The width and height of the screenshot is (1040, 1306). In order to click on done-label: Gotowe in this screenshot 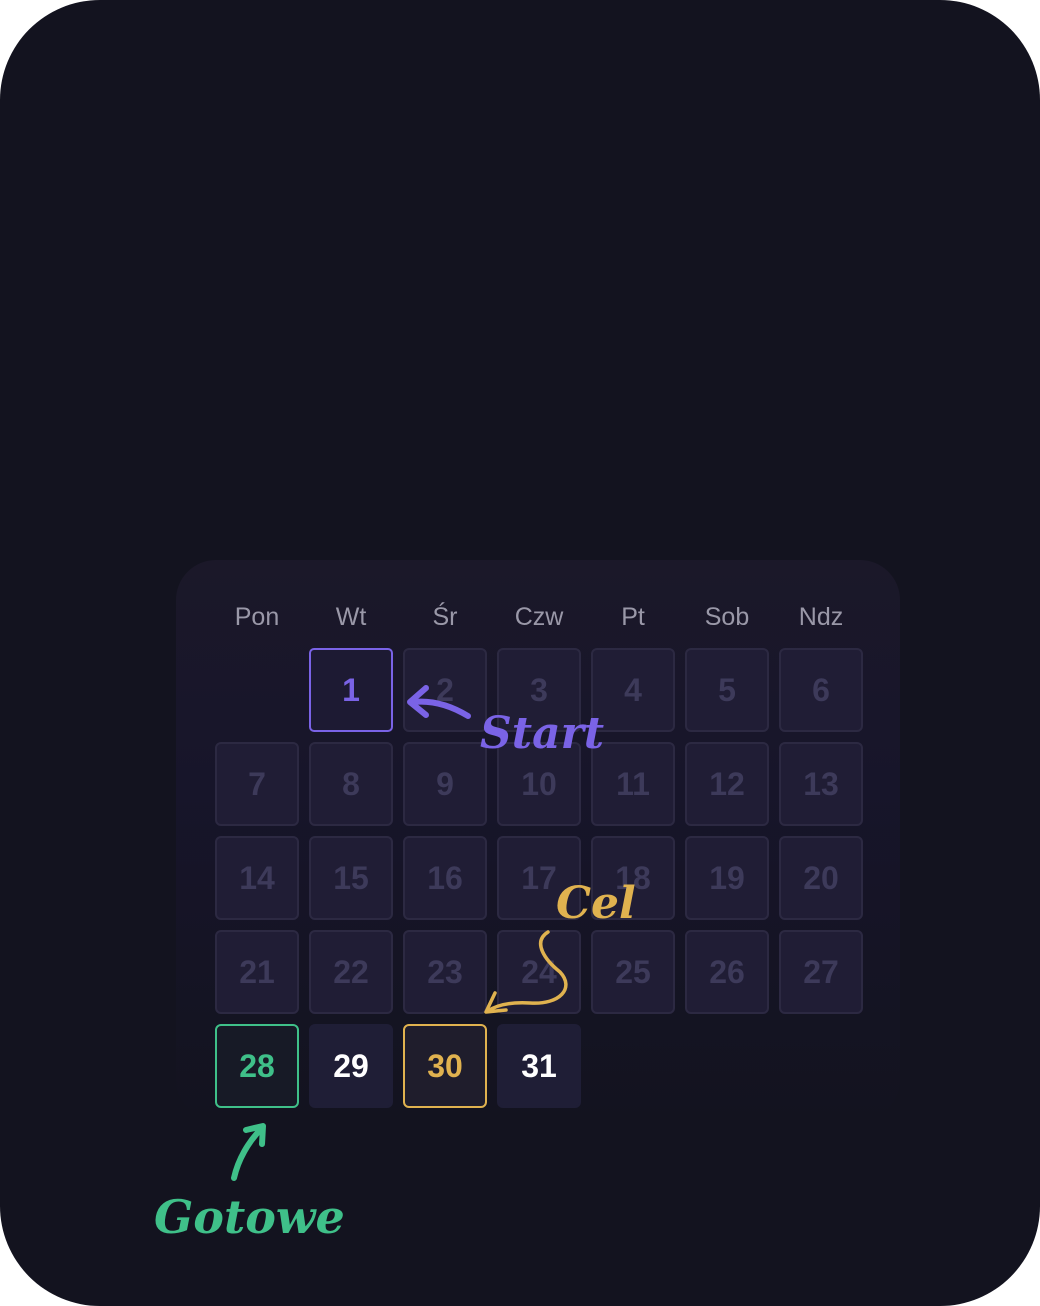, I will do `click(249, 1217)`.